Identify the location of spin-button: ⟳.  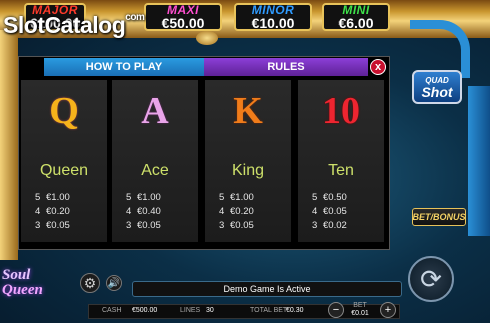
(431, 279).